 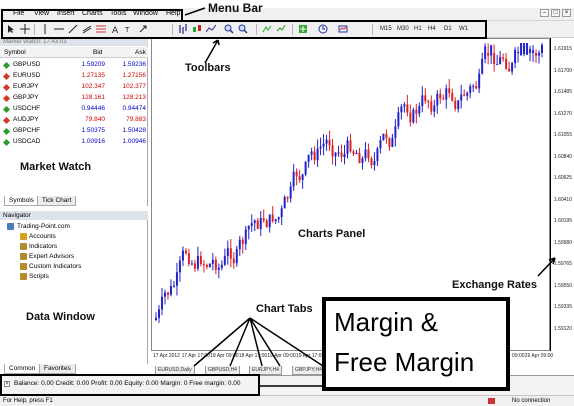 I want to click on annotation-data-window: Data Window, so click(x=60, y=317).